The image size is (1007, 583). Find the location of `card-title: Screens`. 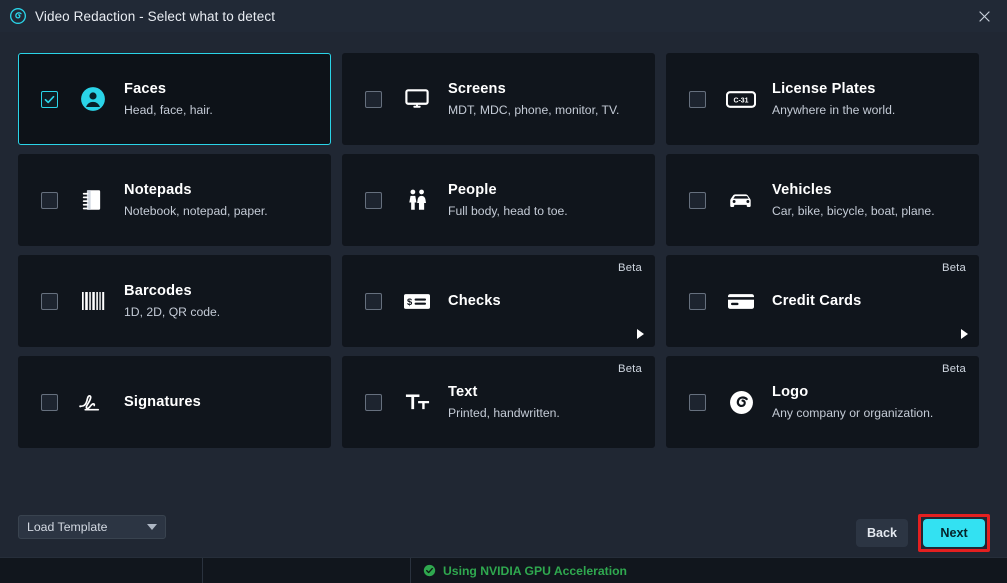

card-title: Screens is located at coordinates (477, 89).